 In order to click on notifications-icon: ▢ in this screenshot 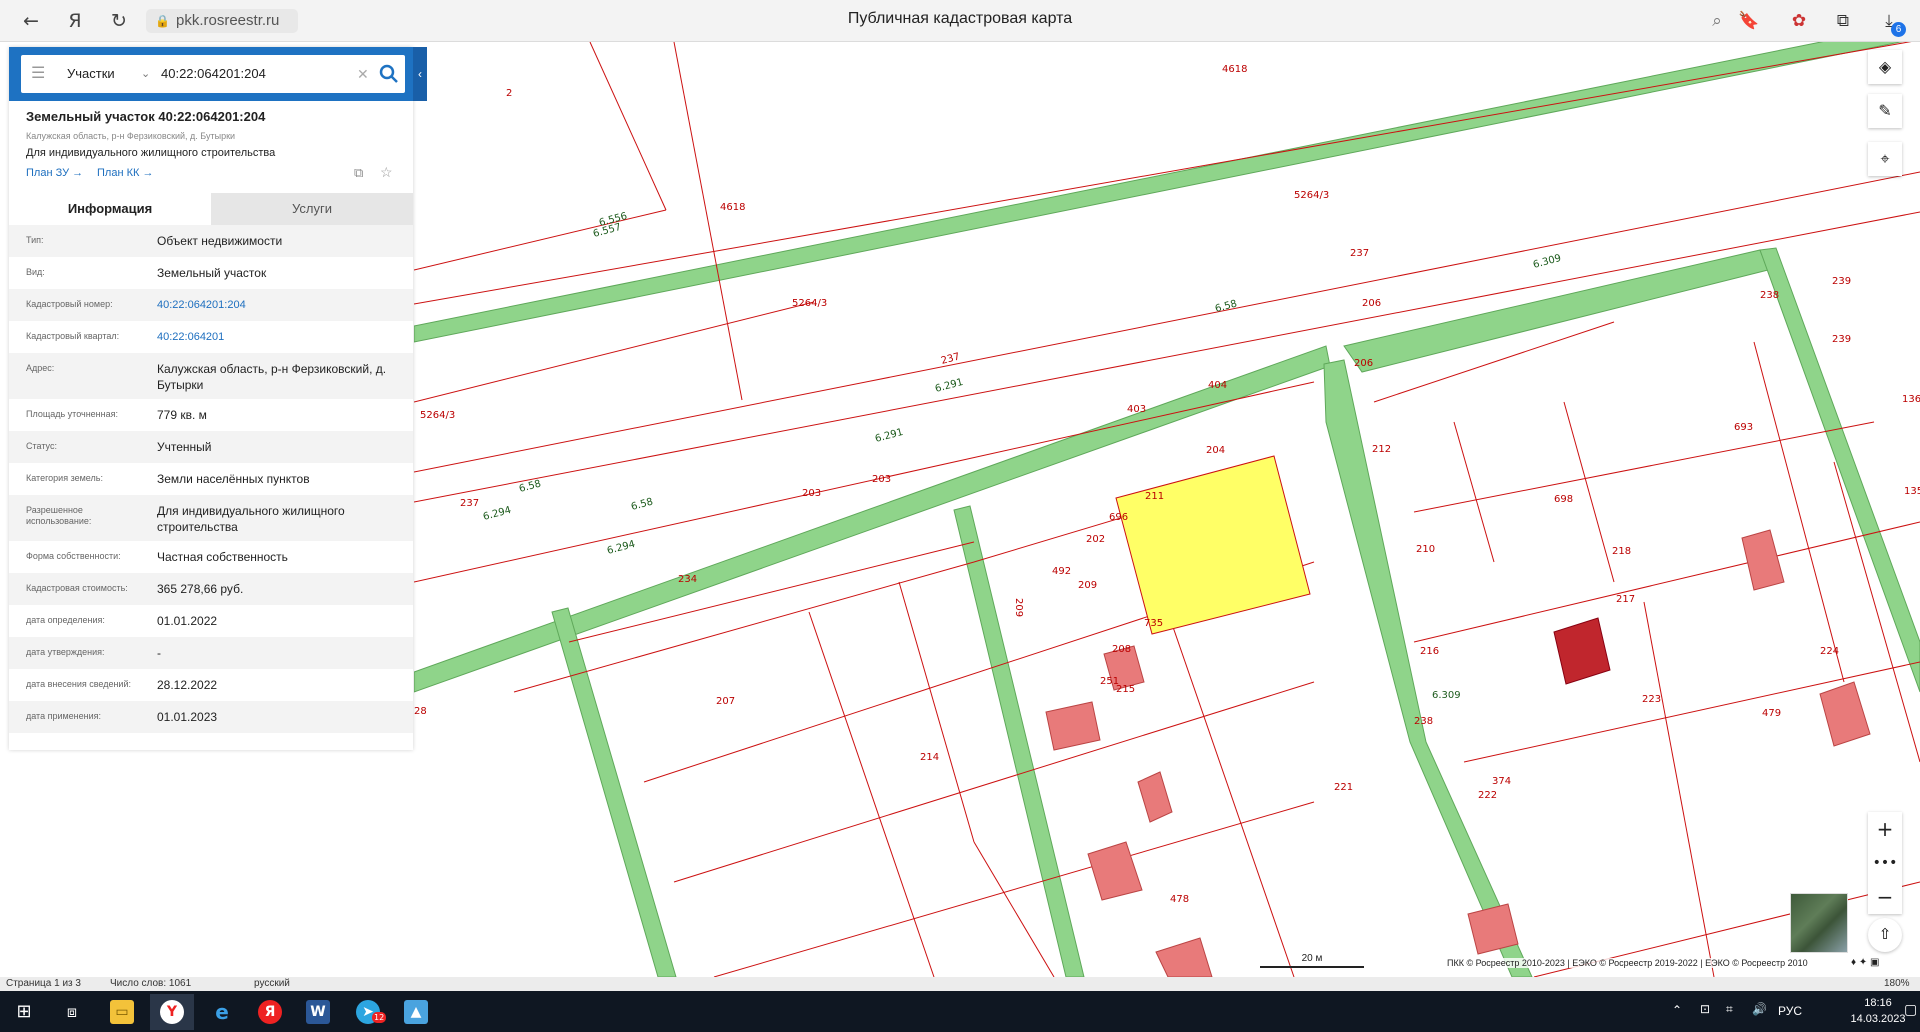, I will do `click(1910, 1009)`.